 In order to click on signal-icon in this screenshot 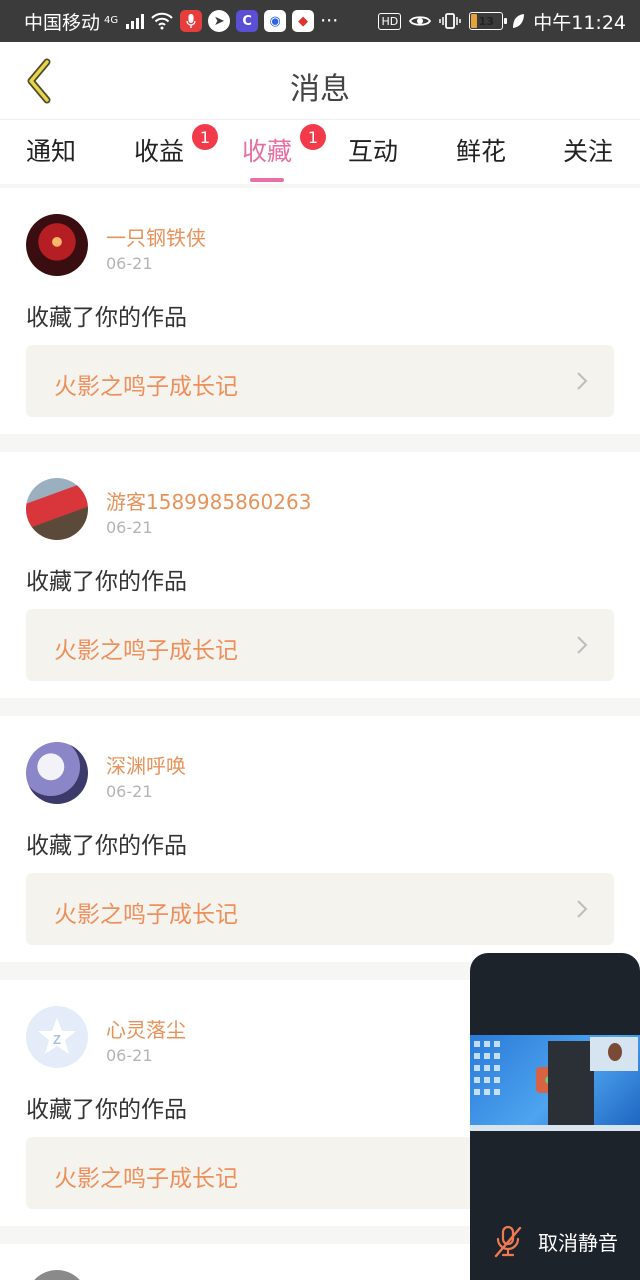, I will do `click(135, 21)`.